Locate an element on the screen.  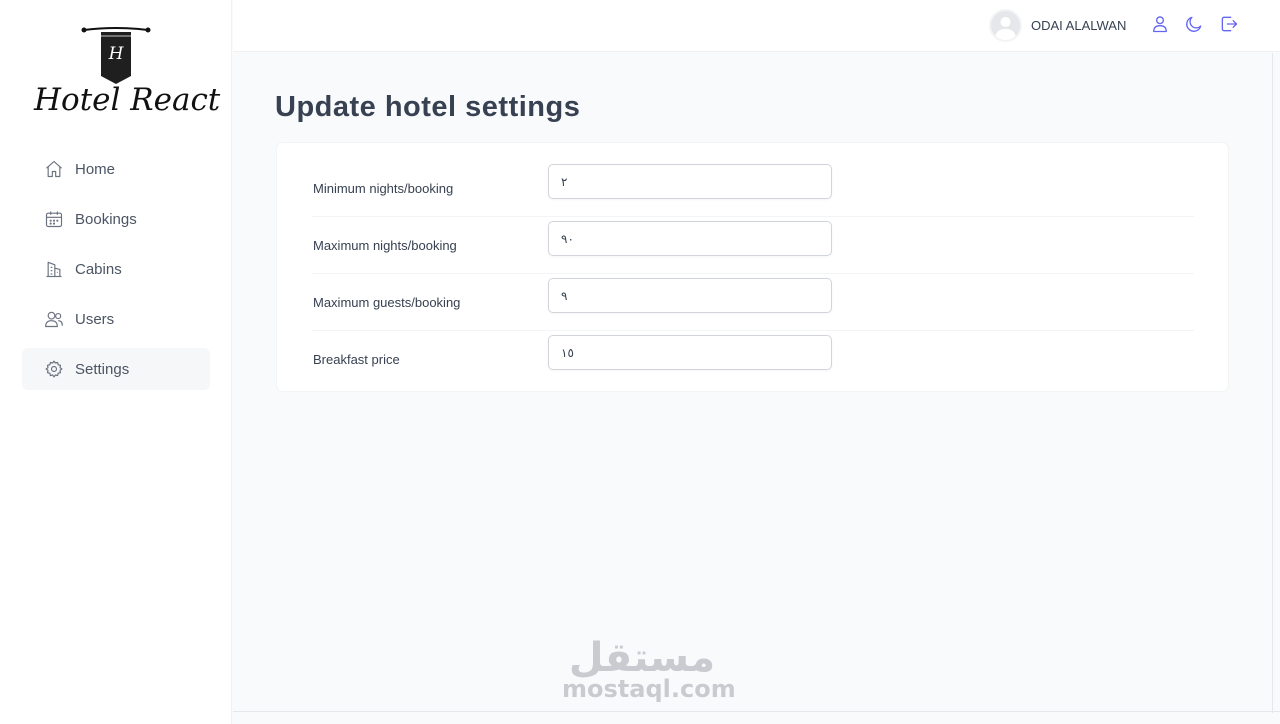
users-icon is located at coordinates (54, 319).